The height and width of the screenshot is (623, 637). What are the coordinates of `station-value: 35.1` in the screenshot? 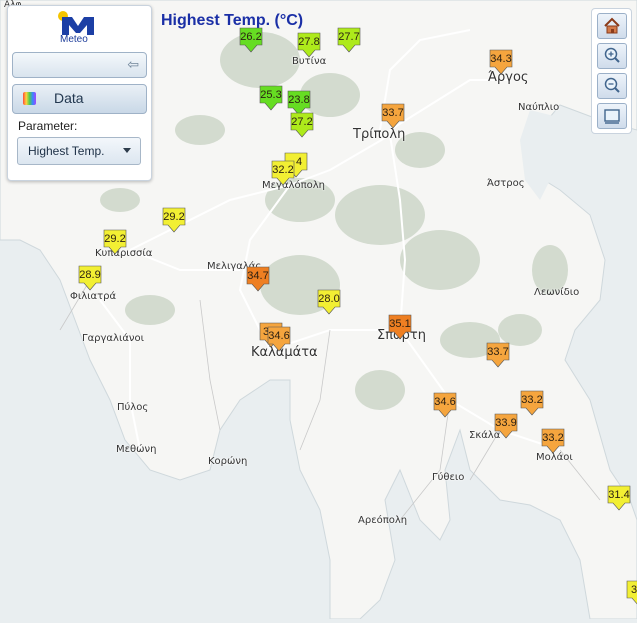 It's located at (400, 324).